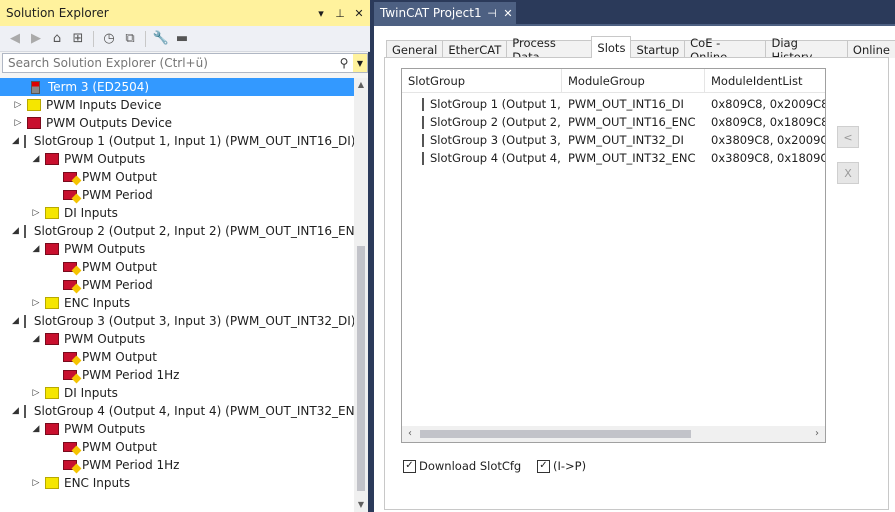 This screenshot has height=512, width=895. Describe the element at coordinates (145, 38) in the screenshot. I see `toolbar-separator` at that location.